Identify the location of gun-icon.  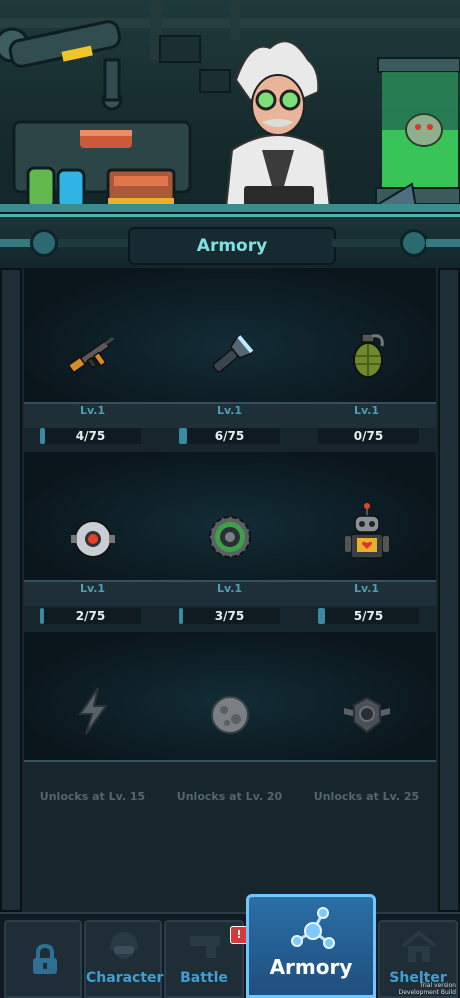
(205, 947).